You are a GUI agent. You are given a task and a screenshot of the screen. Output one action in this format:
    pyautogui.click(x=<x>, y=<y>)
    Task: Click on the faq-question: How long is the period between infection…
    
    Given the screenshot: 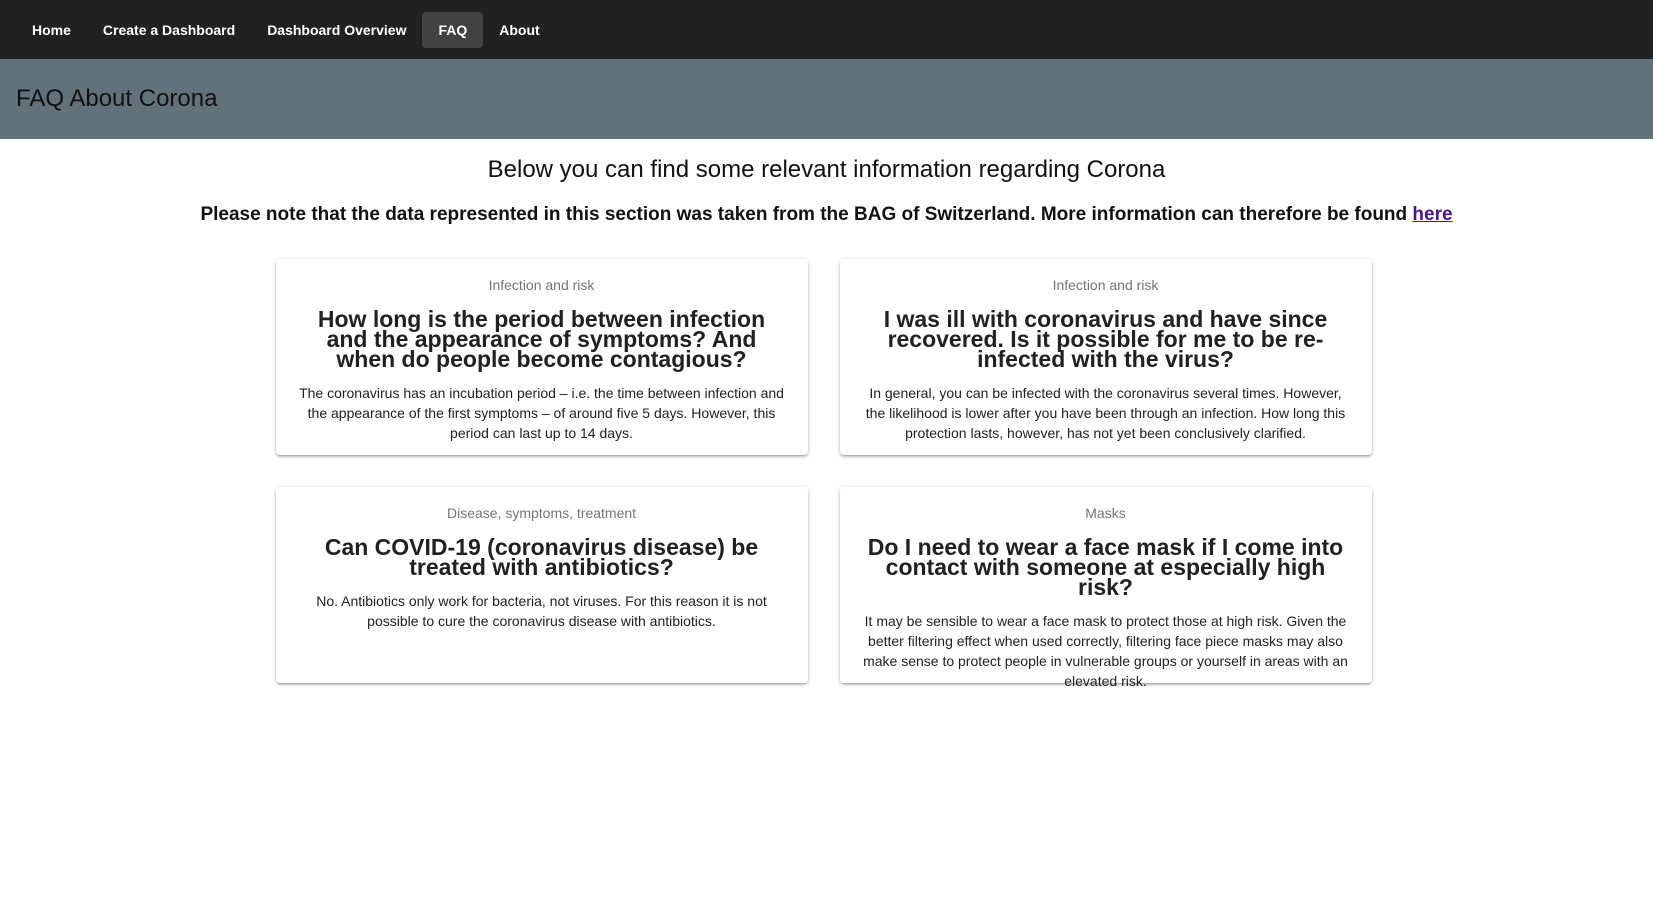 What is the action you would take?
    pyautogui.click(x=541, y=339)
    